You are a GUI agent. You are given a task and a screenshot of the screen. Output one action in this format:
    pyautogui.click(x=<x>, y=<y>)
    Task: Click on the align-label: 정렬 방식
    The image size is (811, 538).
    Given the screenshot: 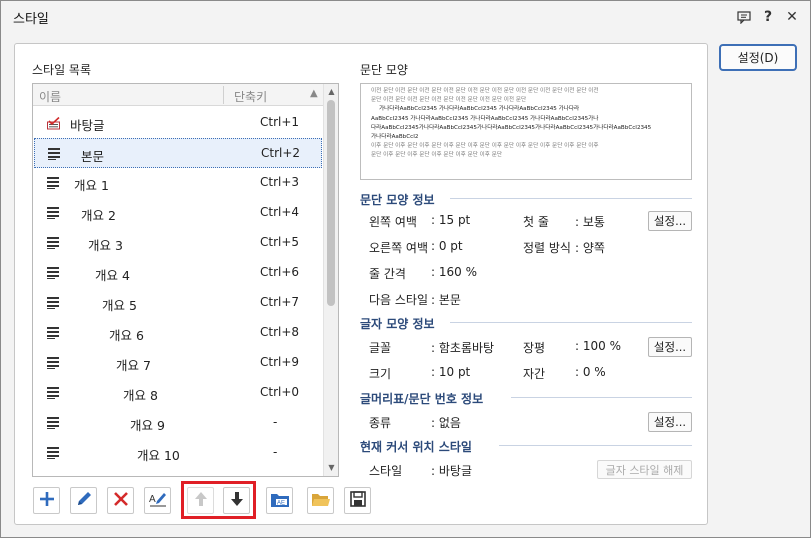 What is the action you would take?
    pyautogui.click(x=547, y=248)
    